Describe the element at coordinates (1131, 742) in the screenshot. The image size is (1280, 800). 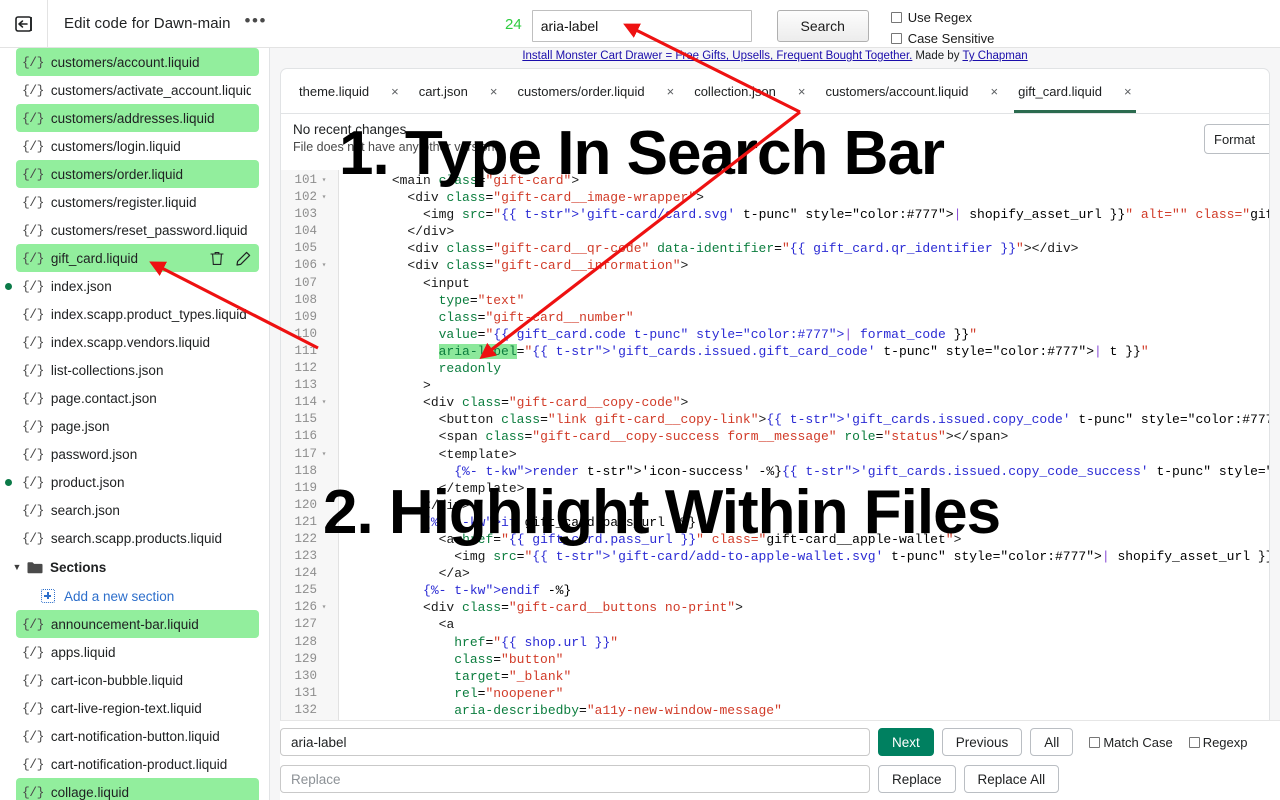
I see `match-case-option: Match Case` at that location.